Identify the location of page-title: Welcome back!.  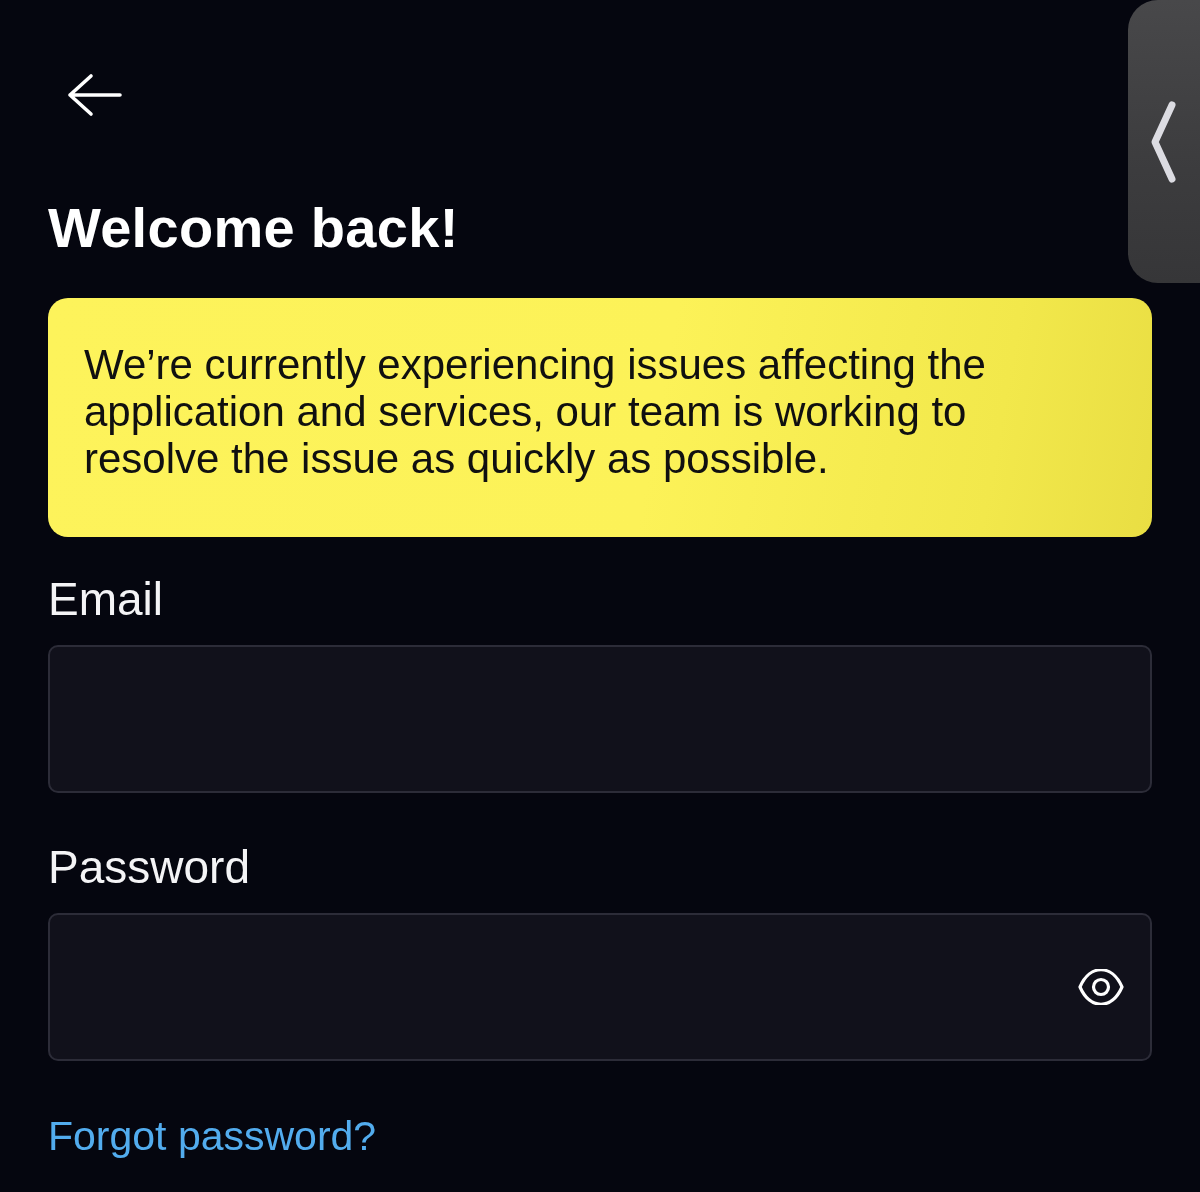
(253, 228).